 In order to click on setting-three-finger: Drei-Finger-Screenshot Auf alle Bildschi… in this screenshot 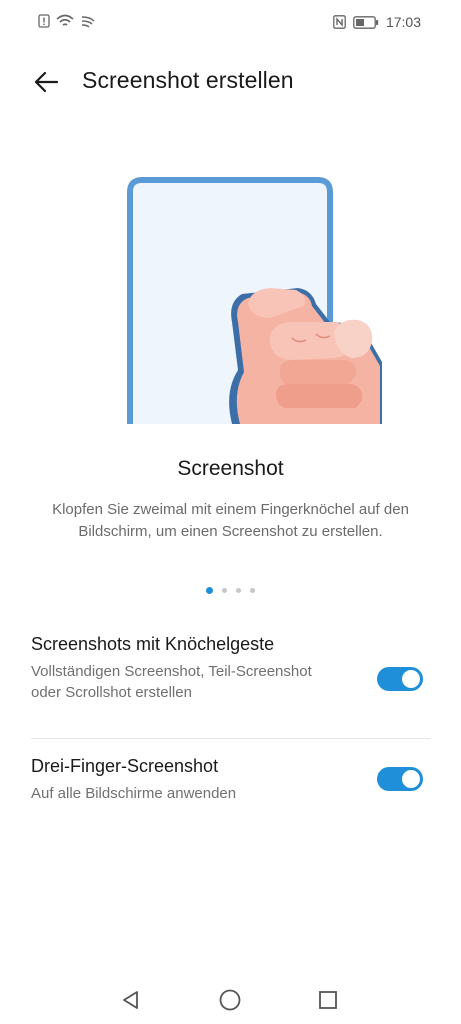, I will do `click(231, 780)`.